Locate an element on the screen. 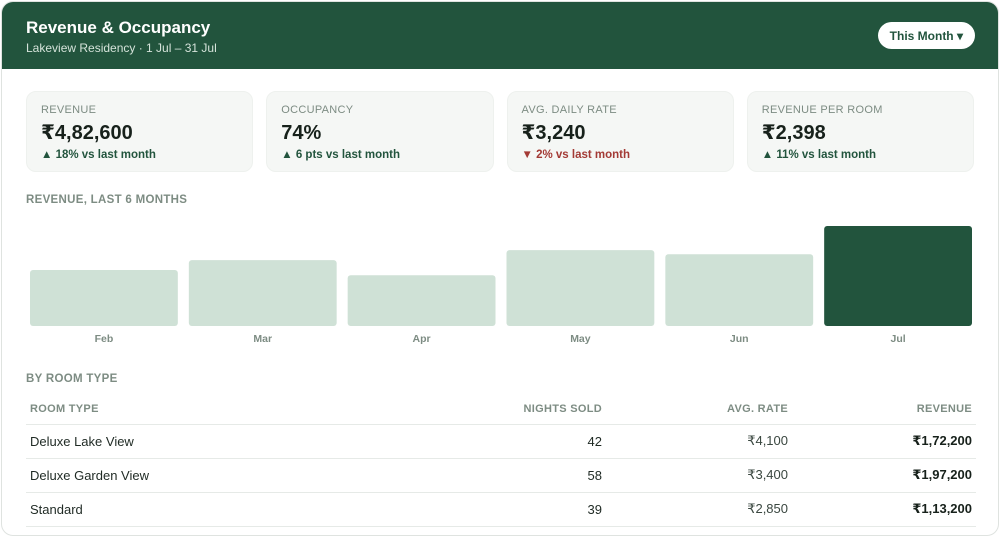 The width and height of the screenshot is (1000, 537). kpi-label: REVENUE PER ROOM is located at coordinates (822, 110).